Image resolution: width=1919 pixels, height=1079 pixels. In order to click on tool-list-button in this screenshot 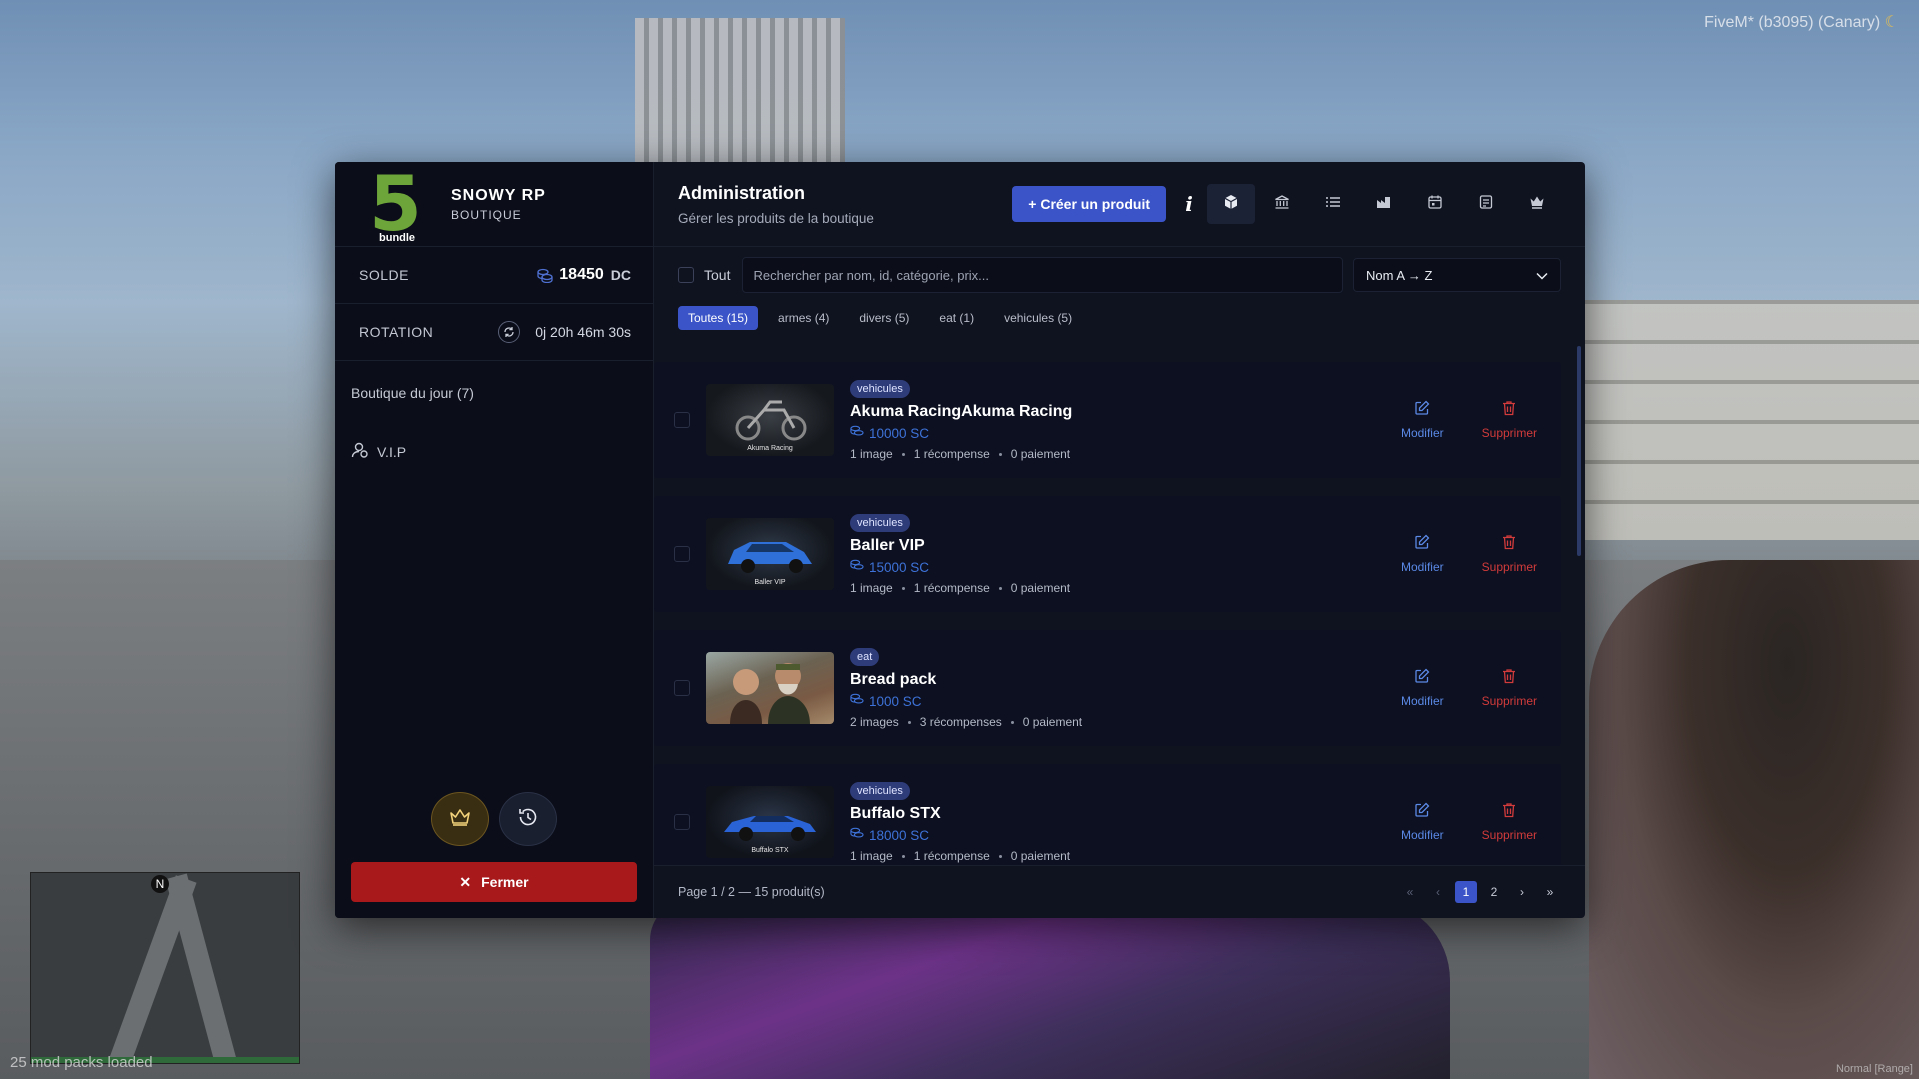, I will do `click(1333, 204)`.